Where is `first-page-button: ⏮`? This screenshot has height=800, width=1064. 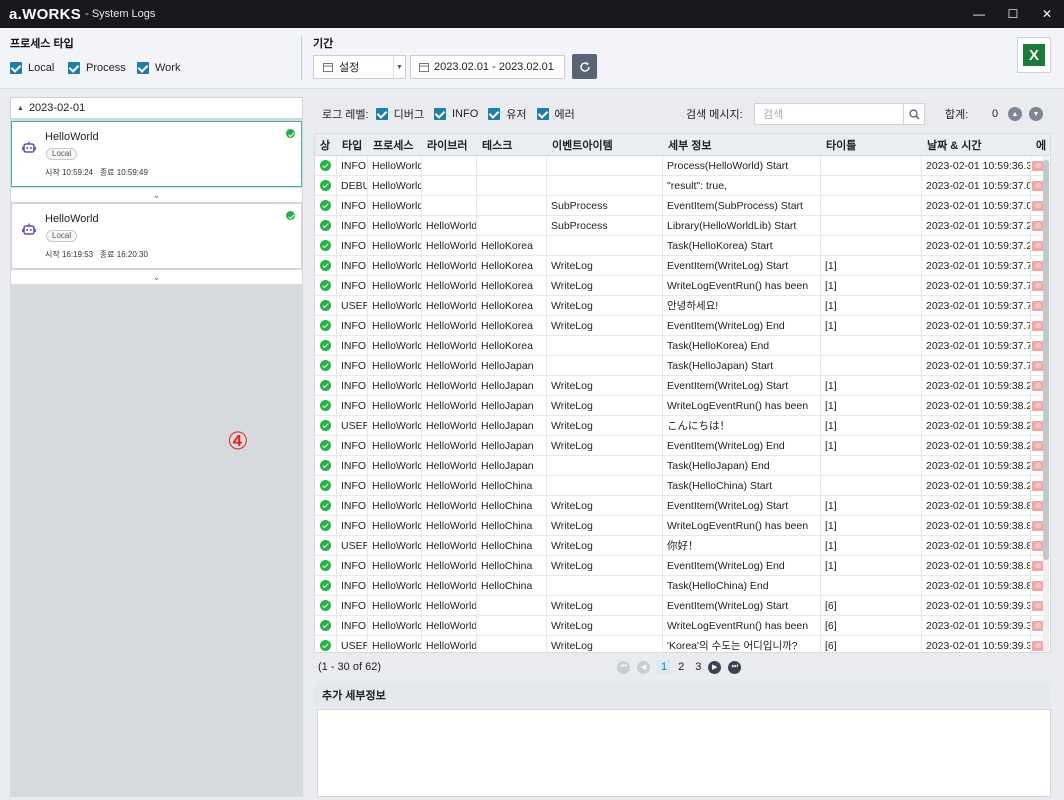
first-page-button: ⏮ is located at coordinates (623, 667).